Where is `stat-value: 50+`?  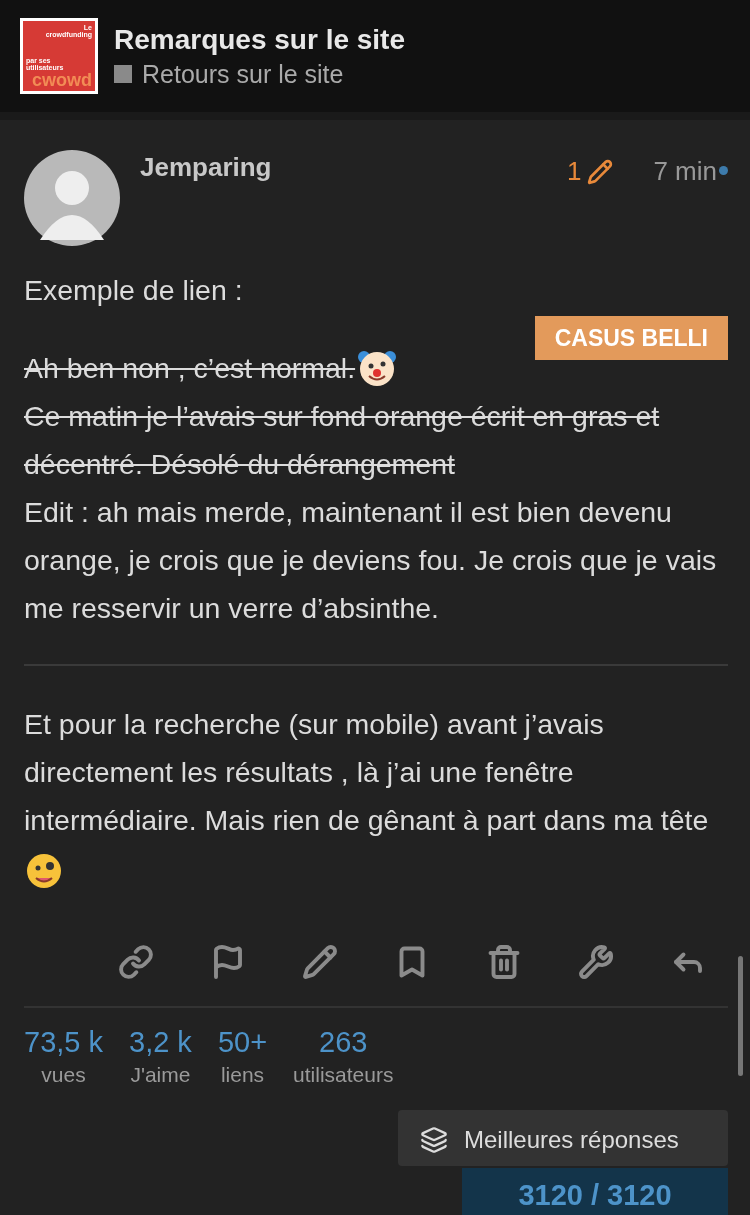
stat-value: 50+ is located at coordinates (242, 1042).